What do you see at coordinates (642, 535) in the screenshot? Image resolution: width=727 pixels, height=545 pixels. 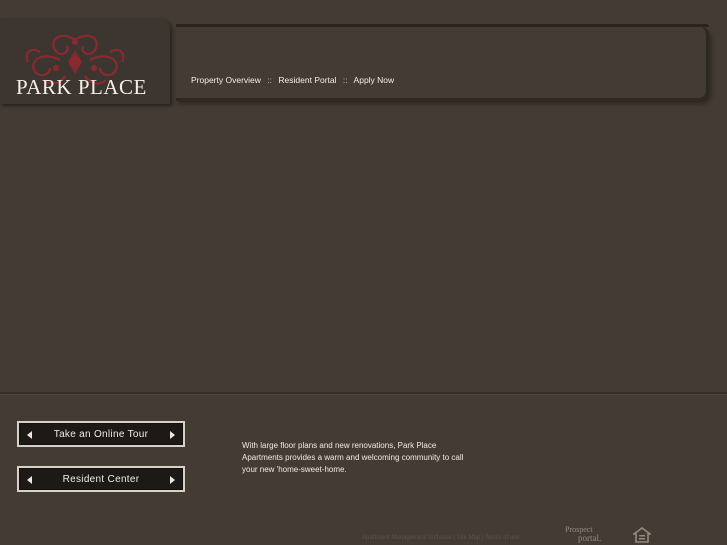 I see `equal-housing-icon` at bounding box center [642, 535].